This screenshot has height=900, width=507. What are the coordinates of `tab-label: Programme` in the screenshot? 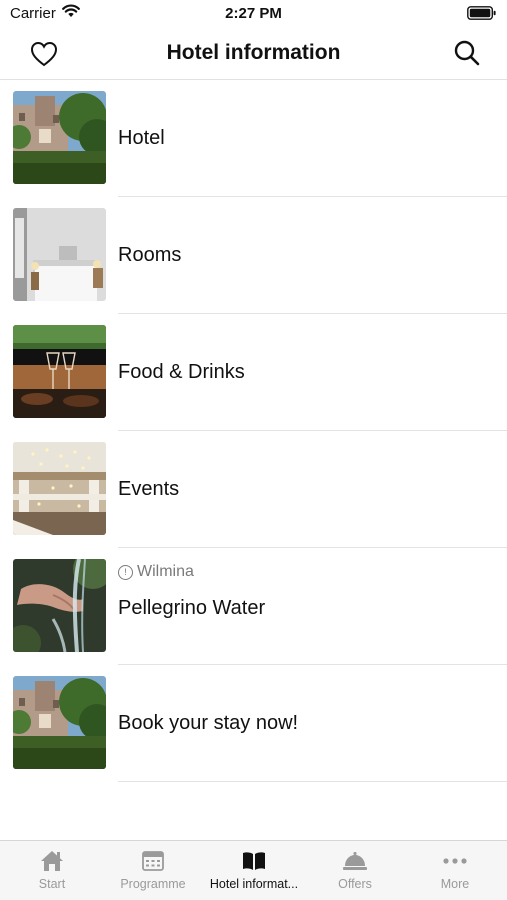 It's located at (153, 884).